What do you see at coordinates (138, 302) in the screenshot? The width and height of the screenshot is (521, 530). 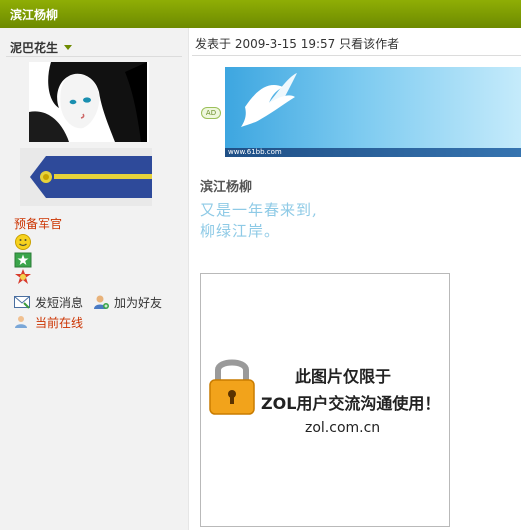 I see `add-friend-link: 加为好友` at bounding box center [138, 302].